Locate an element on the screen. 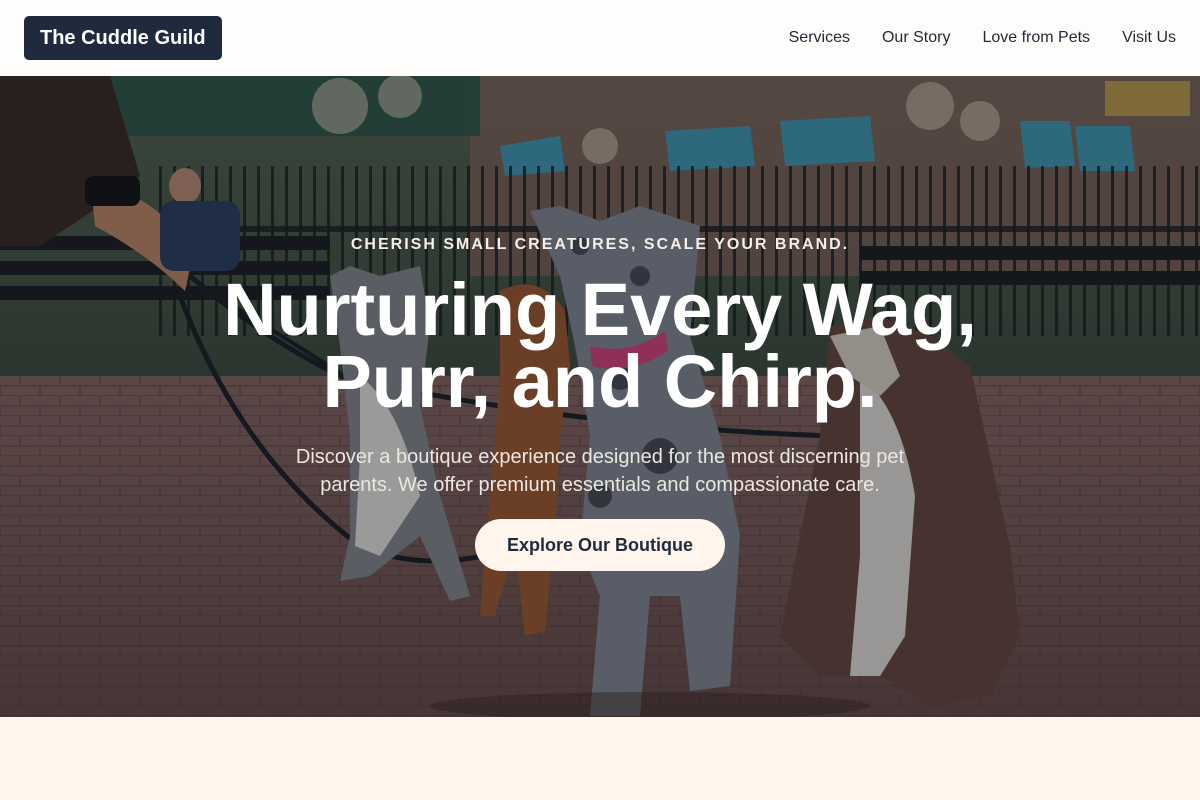 The width and height of the screenshot is (1200, 800). nav-link-our-story: Our Story is located at coordinates (916, 38).